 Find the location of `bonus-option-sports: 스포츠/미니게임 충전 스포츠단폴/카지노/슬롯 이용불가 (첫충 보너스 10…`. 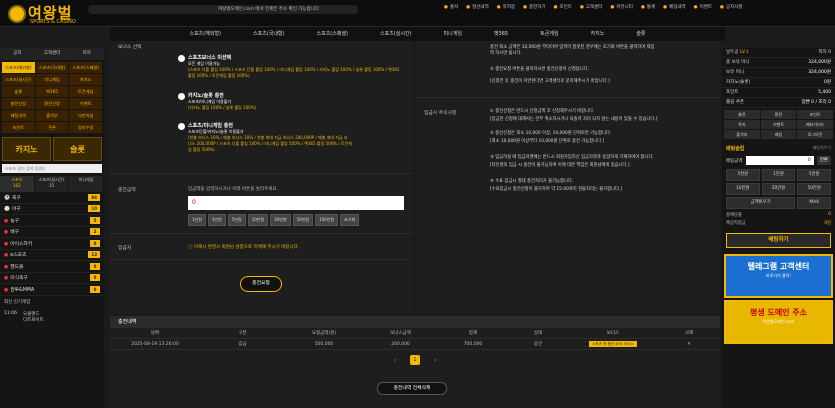

bonus-option-sports: 스포츠/미니게임 충전 스포츠단폴/카지노/슬롯 이용불가 (첫충 보너스 10… is located at coordinates (265, 138).